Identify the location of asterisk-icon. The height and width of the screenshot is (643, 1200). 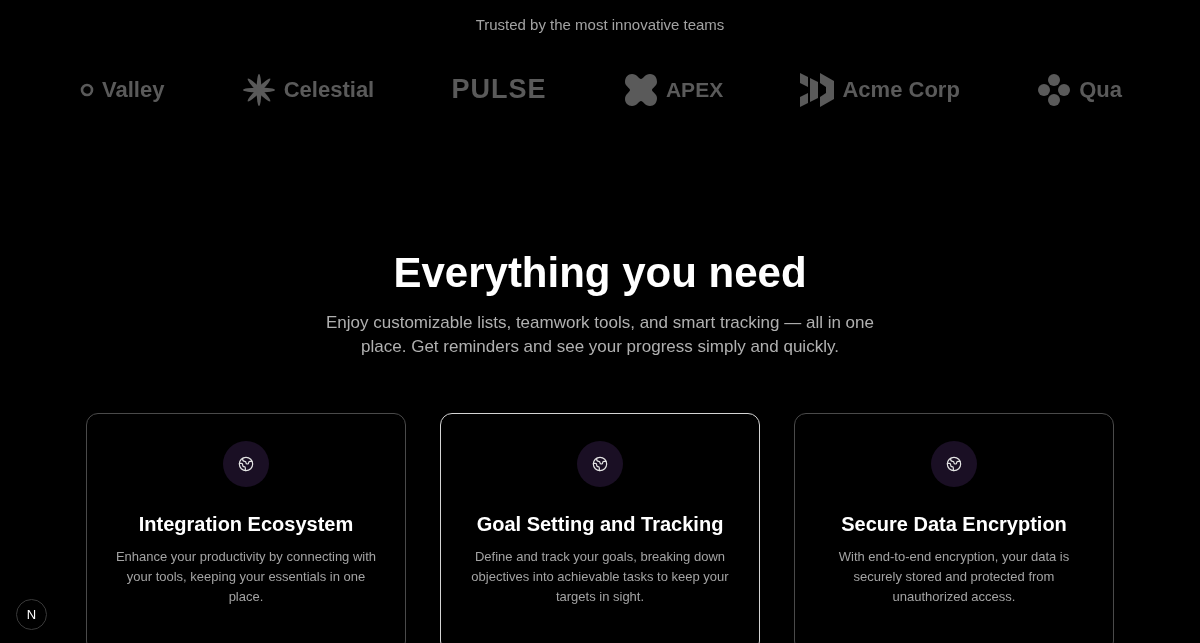
(258, 89).